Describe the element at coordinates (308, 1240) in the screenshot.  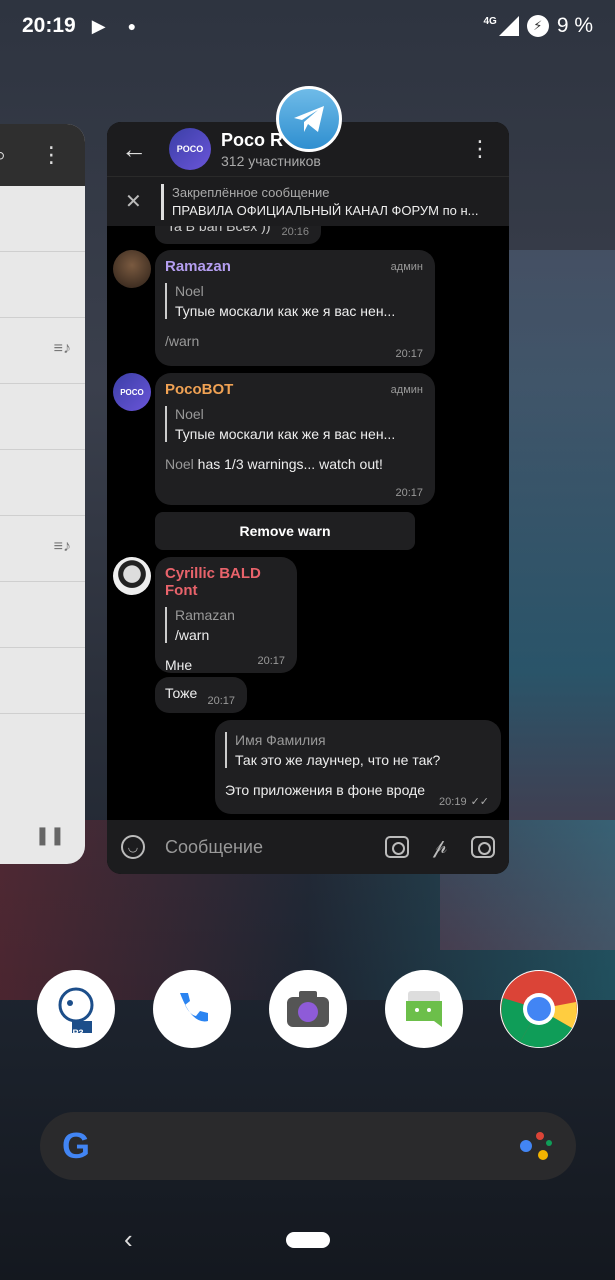
I see `home-pill` at that location.